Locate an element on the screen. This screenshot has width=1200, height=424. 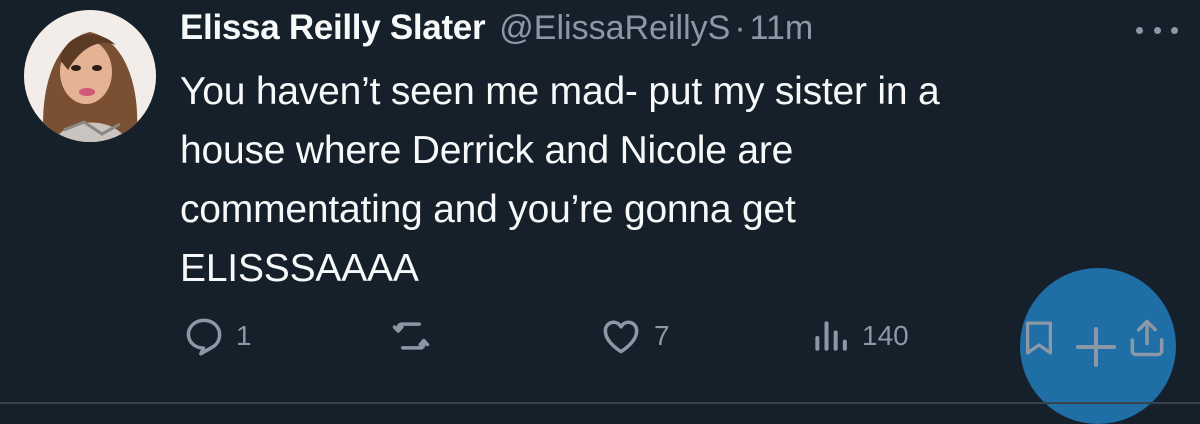
avatar is located at coordinates (90, 76).